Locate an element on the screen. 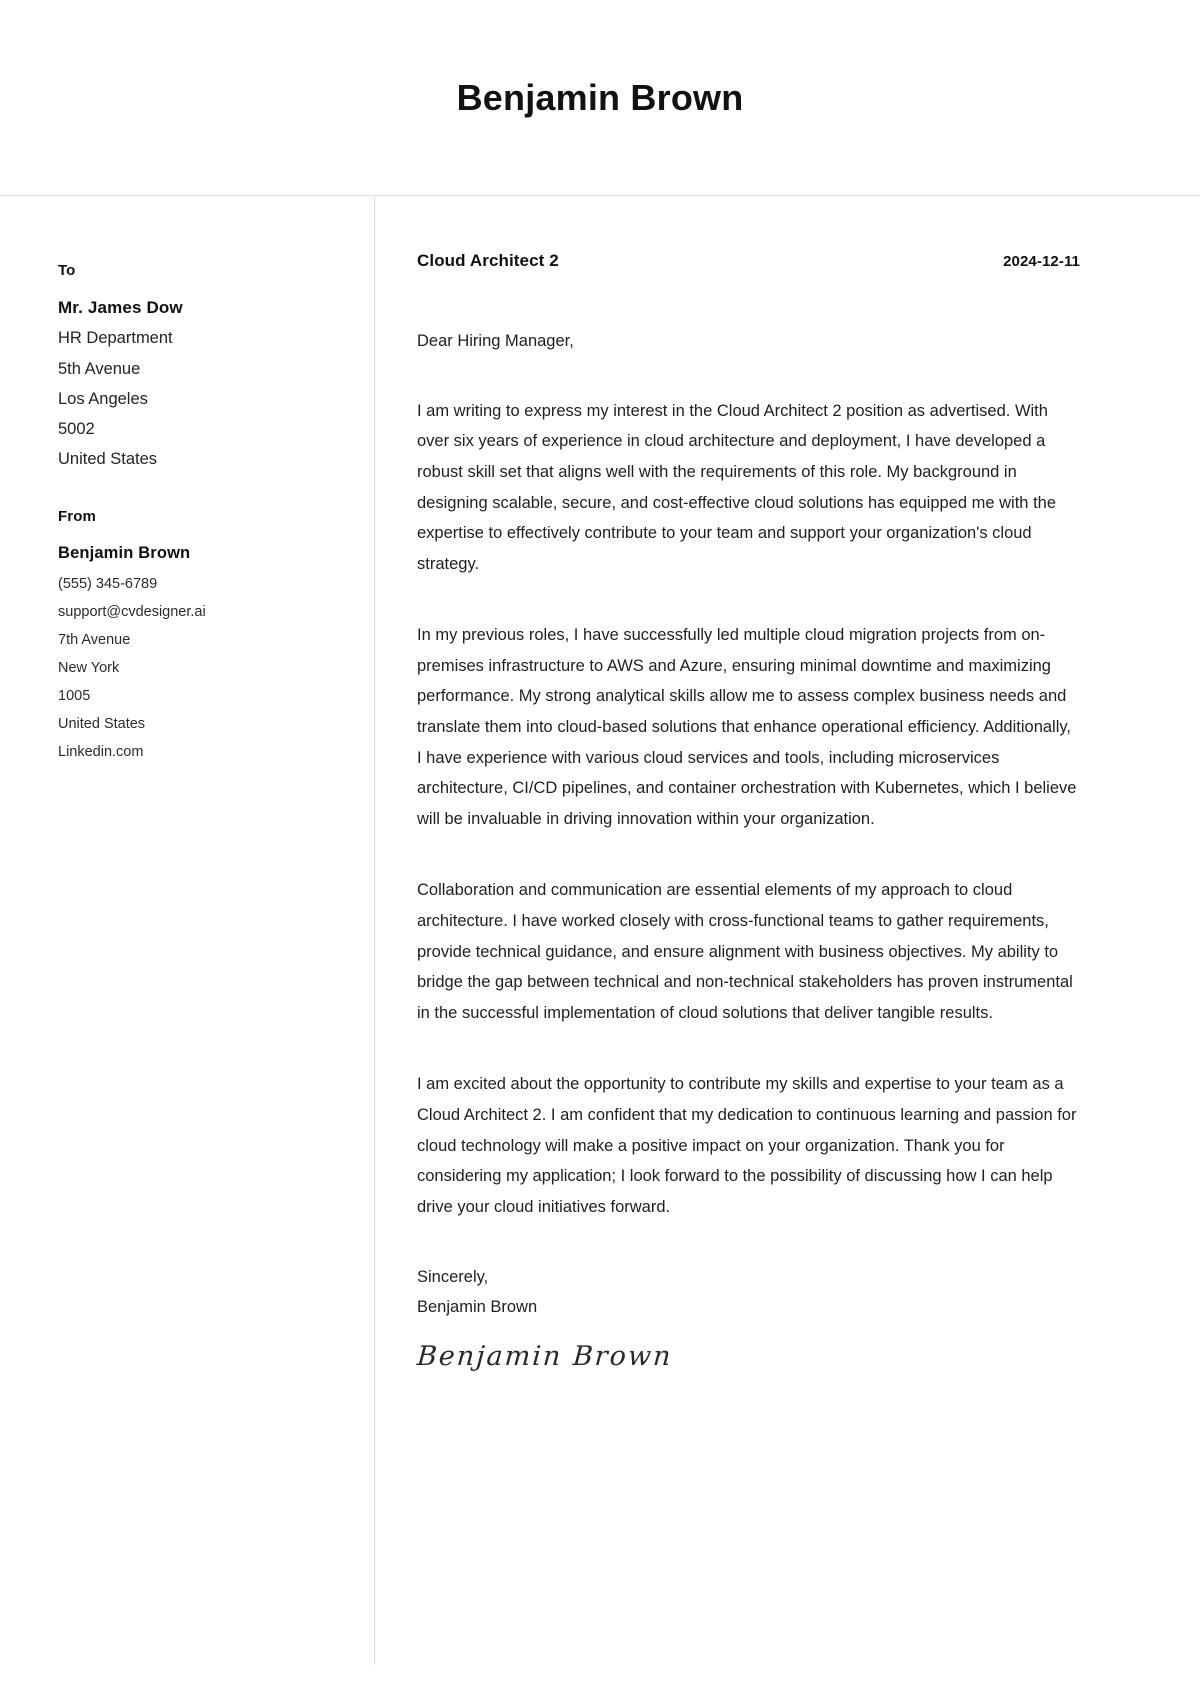 The height and width of the screenshot is (1684, 1200). linkedin-line: Linkedin.com is located at coordinates (201, 753).